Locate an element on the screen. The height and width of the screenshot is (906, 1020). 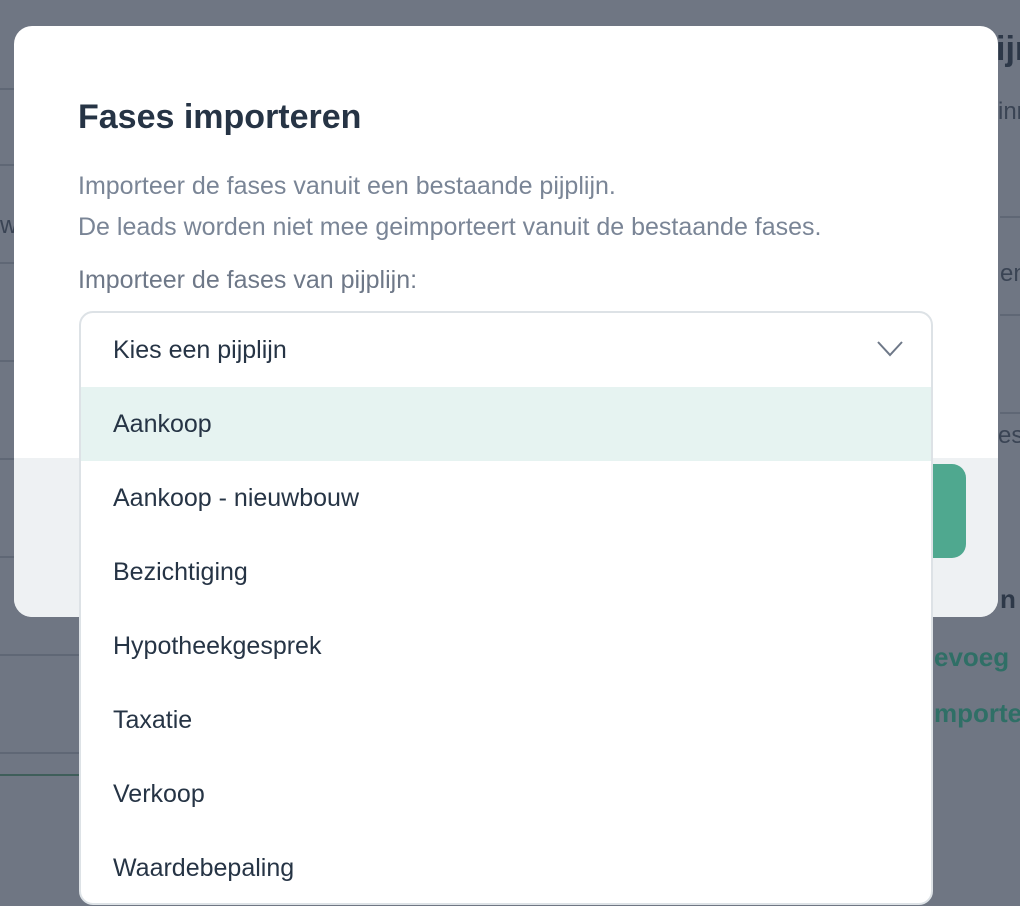
bg-fragment: n is located at coordinates (1008, 599).